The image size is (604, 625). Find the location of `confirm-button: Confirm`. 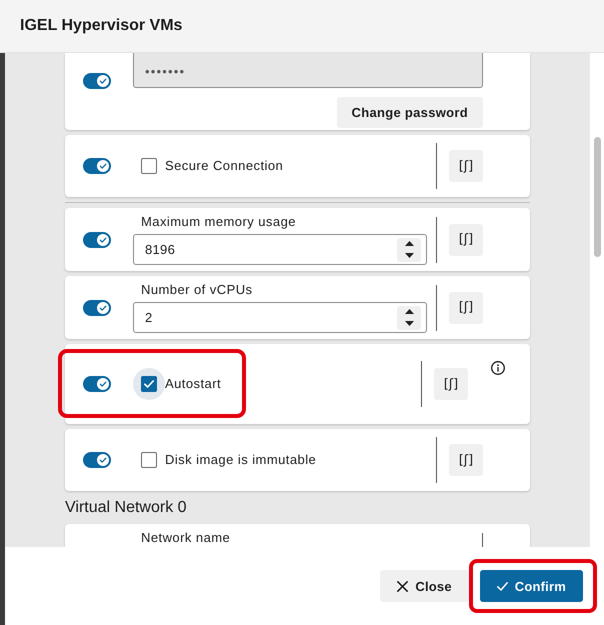

confirm-button: Confirm is located at coordinates (531, 586).